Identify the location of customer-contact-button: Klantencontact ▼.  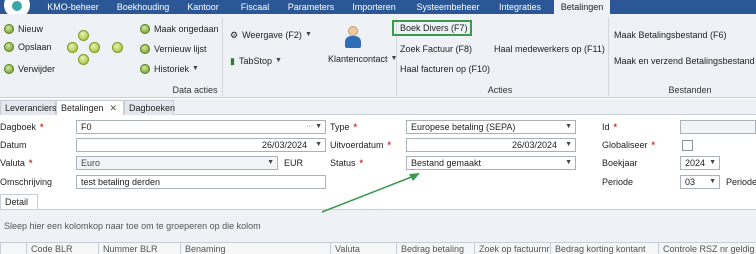
(362, 59).